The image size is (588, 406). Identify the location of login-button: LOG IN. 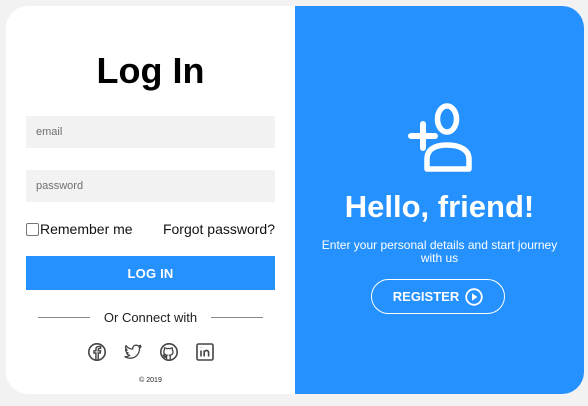
(150, 273).